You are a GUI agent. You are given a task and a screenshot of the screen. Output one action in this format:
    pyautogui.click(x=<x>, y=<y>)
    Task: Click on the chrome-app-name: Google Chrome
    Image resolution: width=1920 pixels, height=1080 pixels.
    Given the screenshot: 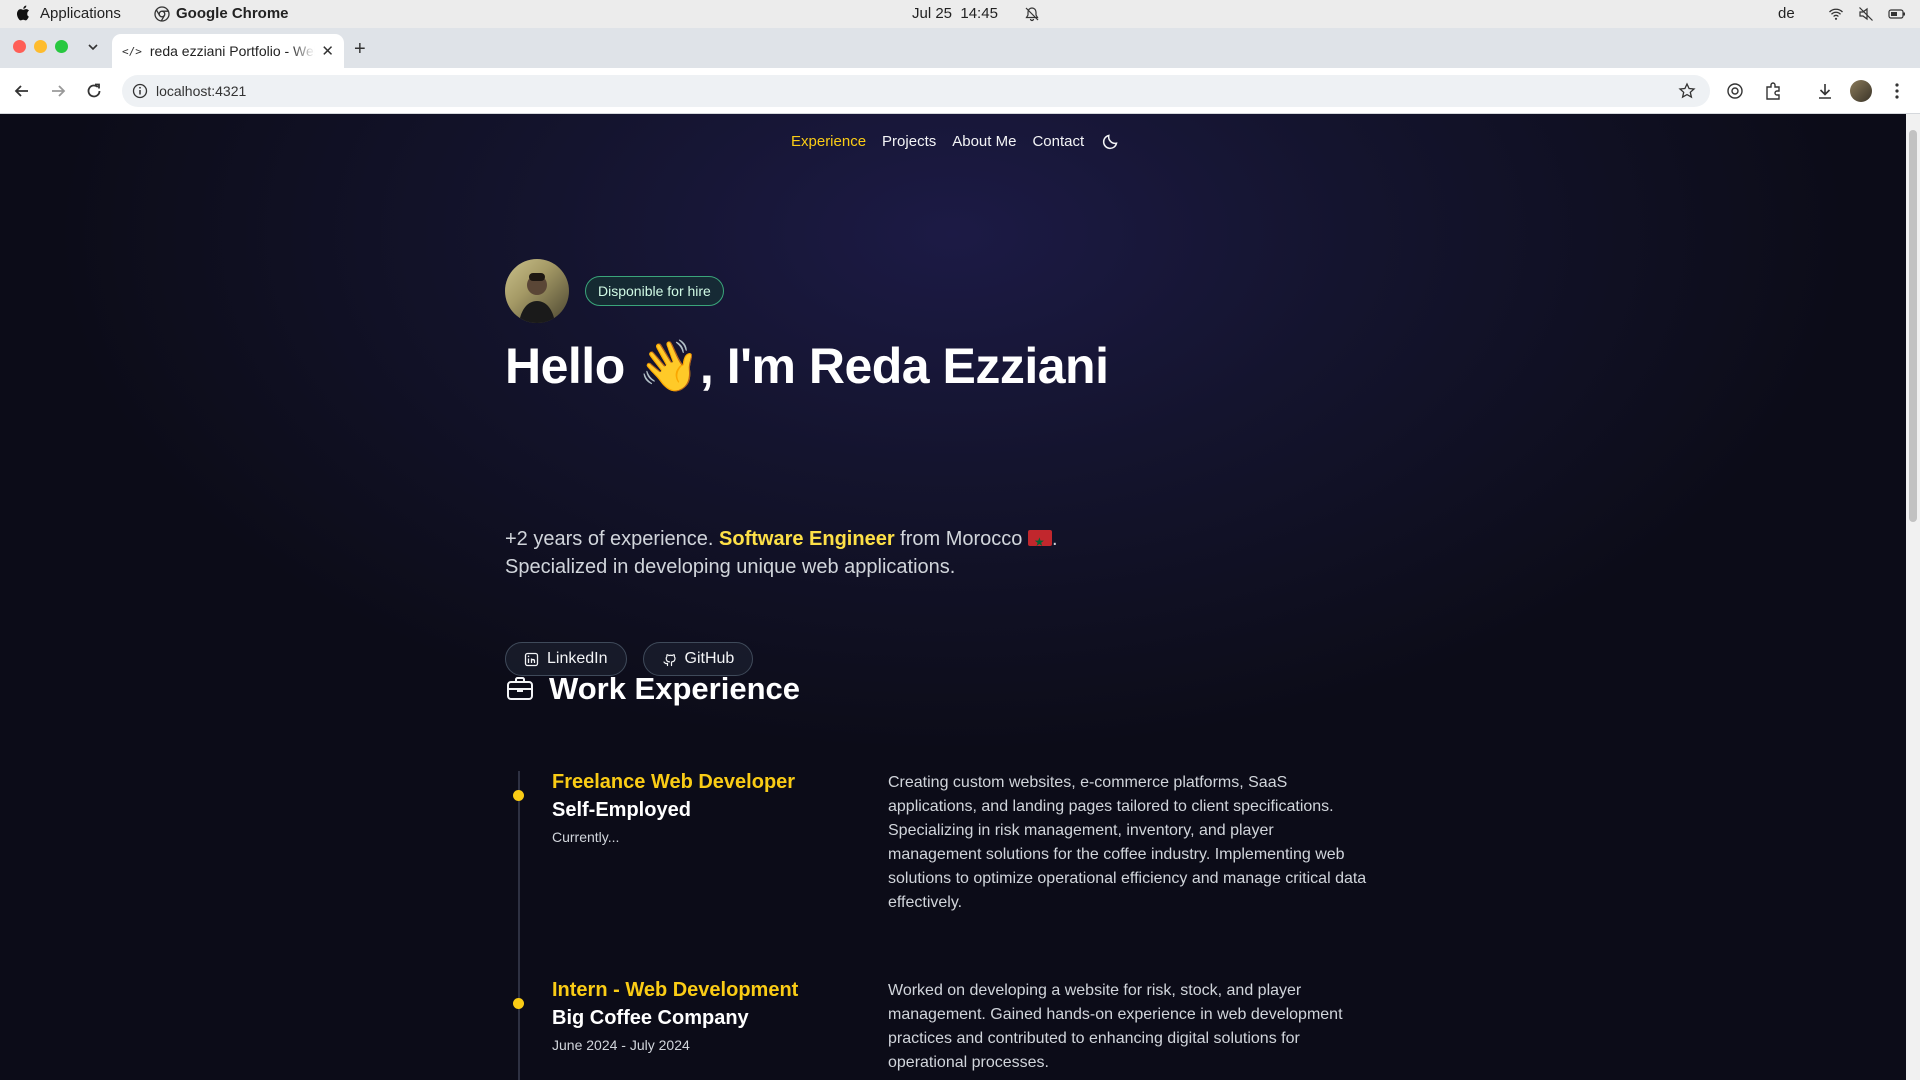 What is the action you would take?
    pyautogui.click(x=232, y=13)
    